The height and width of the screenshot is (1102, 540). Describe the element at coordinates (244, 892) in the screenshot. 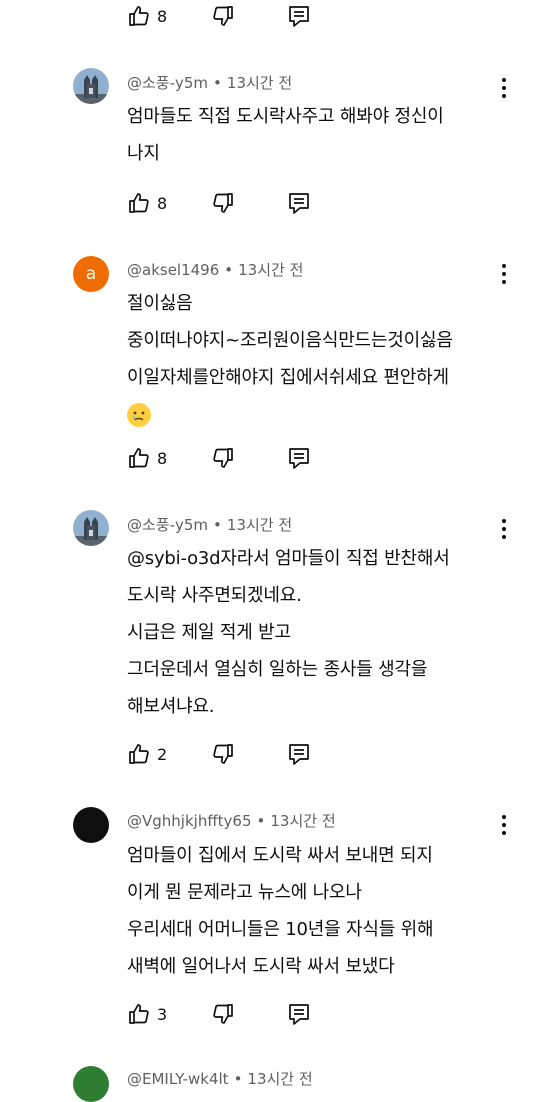

I see `comment-line: 이게 뭔 문제라고 뉴스에 나오나` at that location.